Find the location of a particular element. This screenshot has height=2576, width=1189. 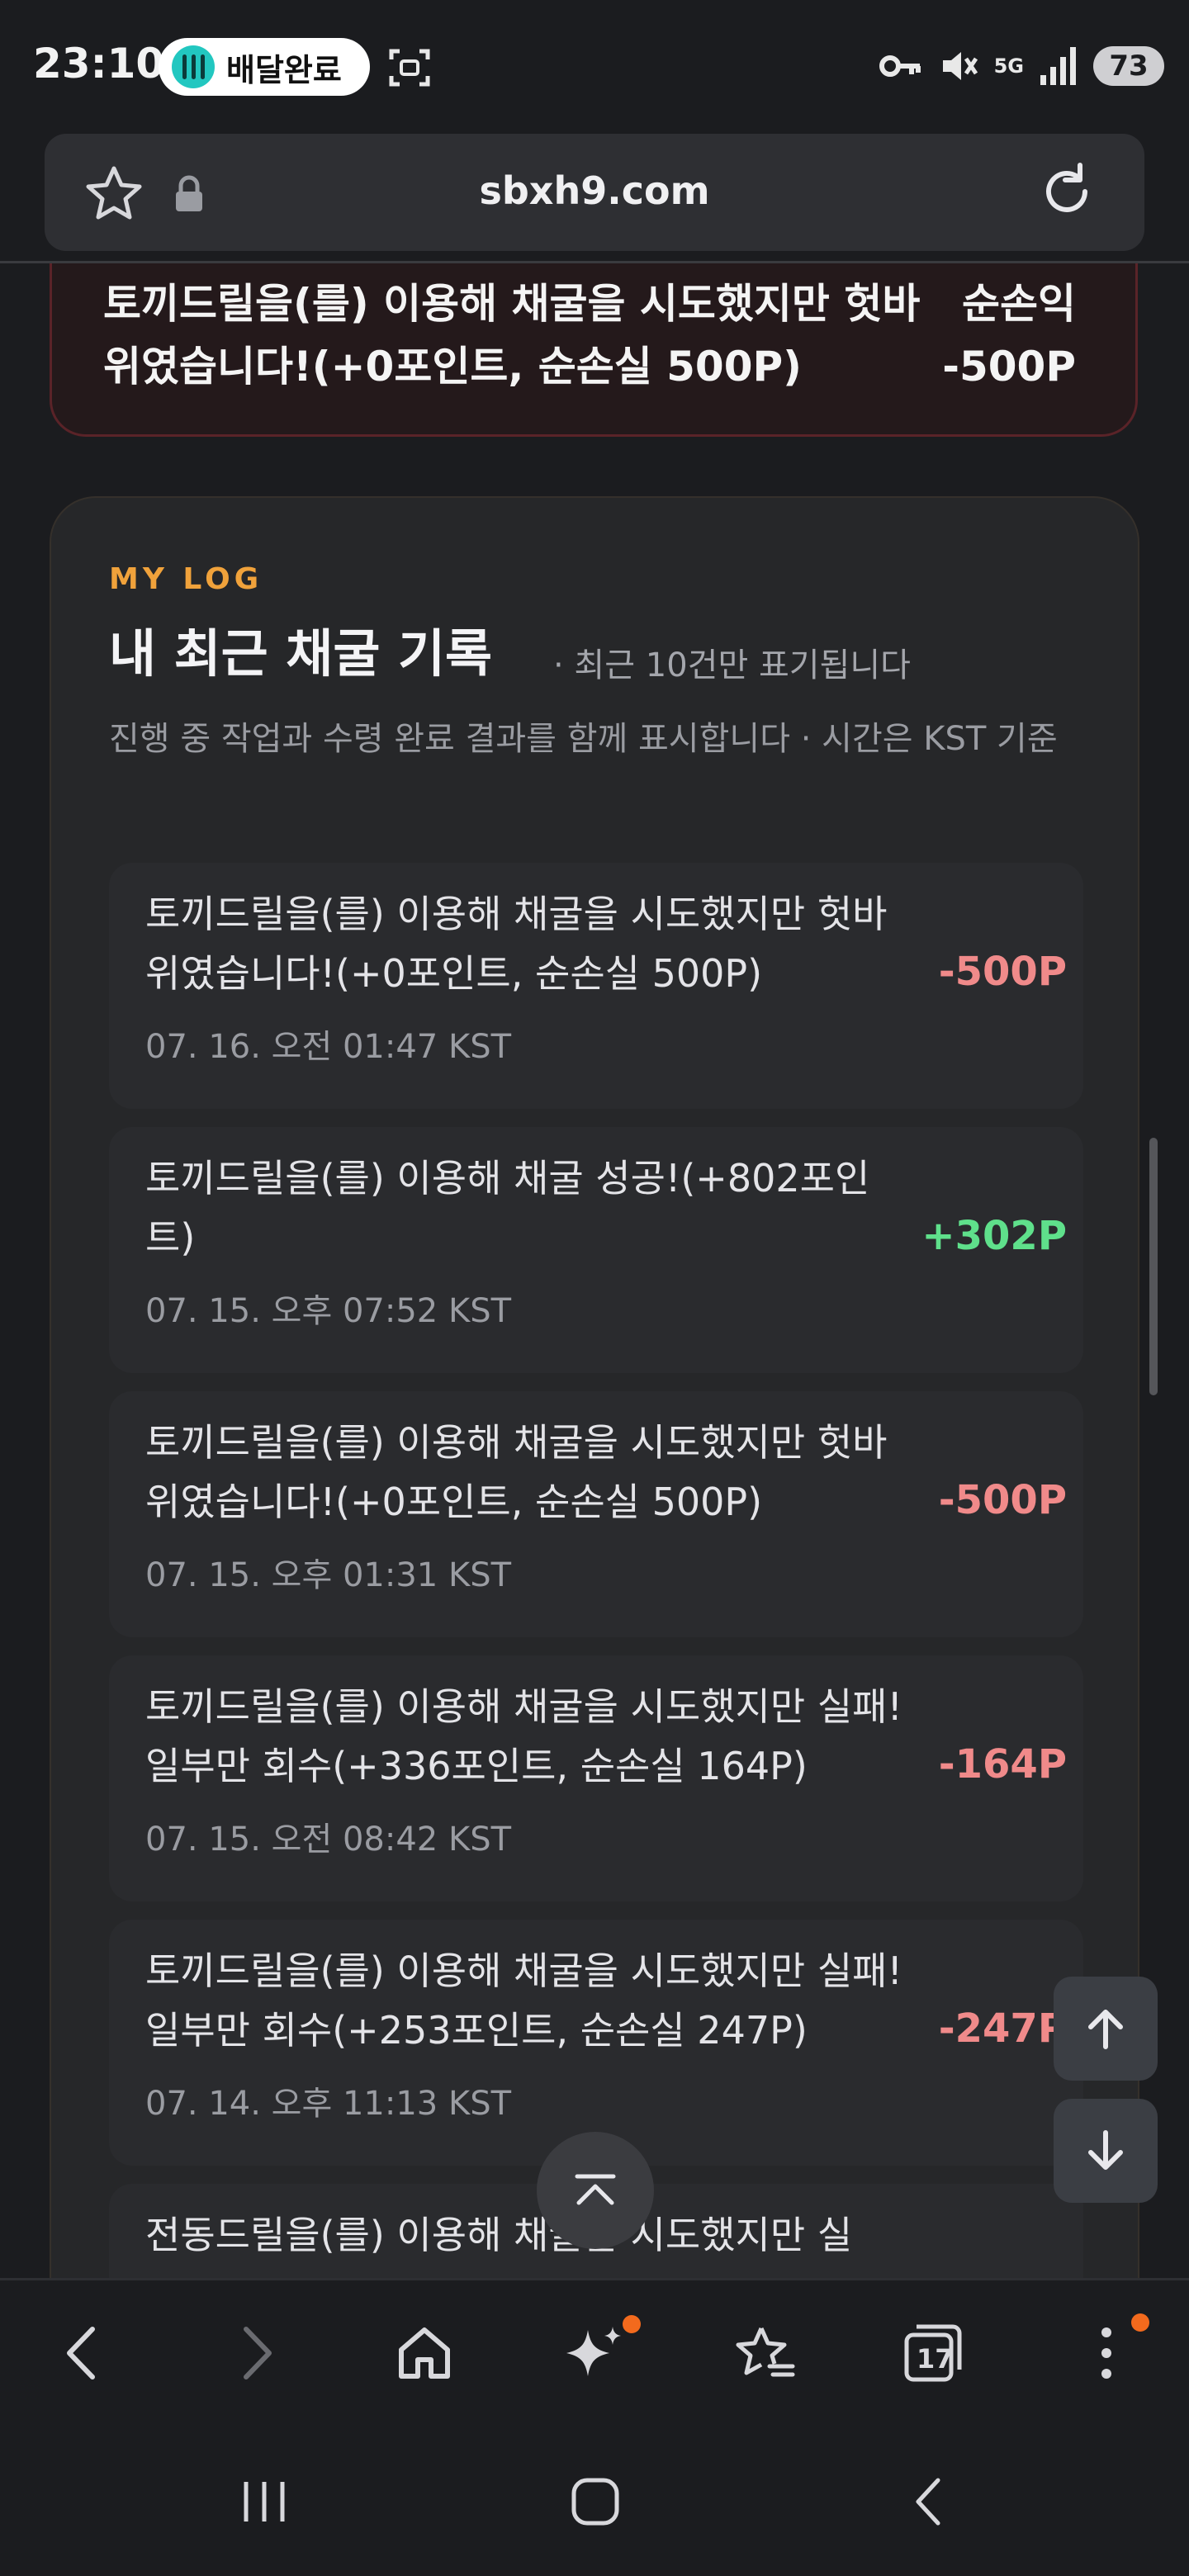

home-square-icon is located at coordinates (595, 2502).